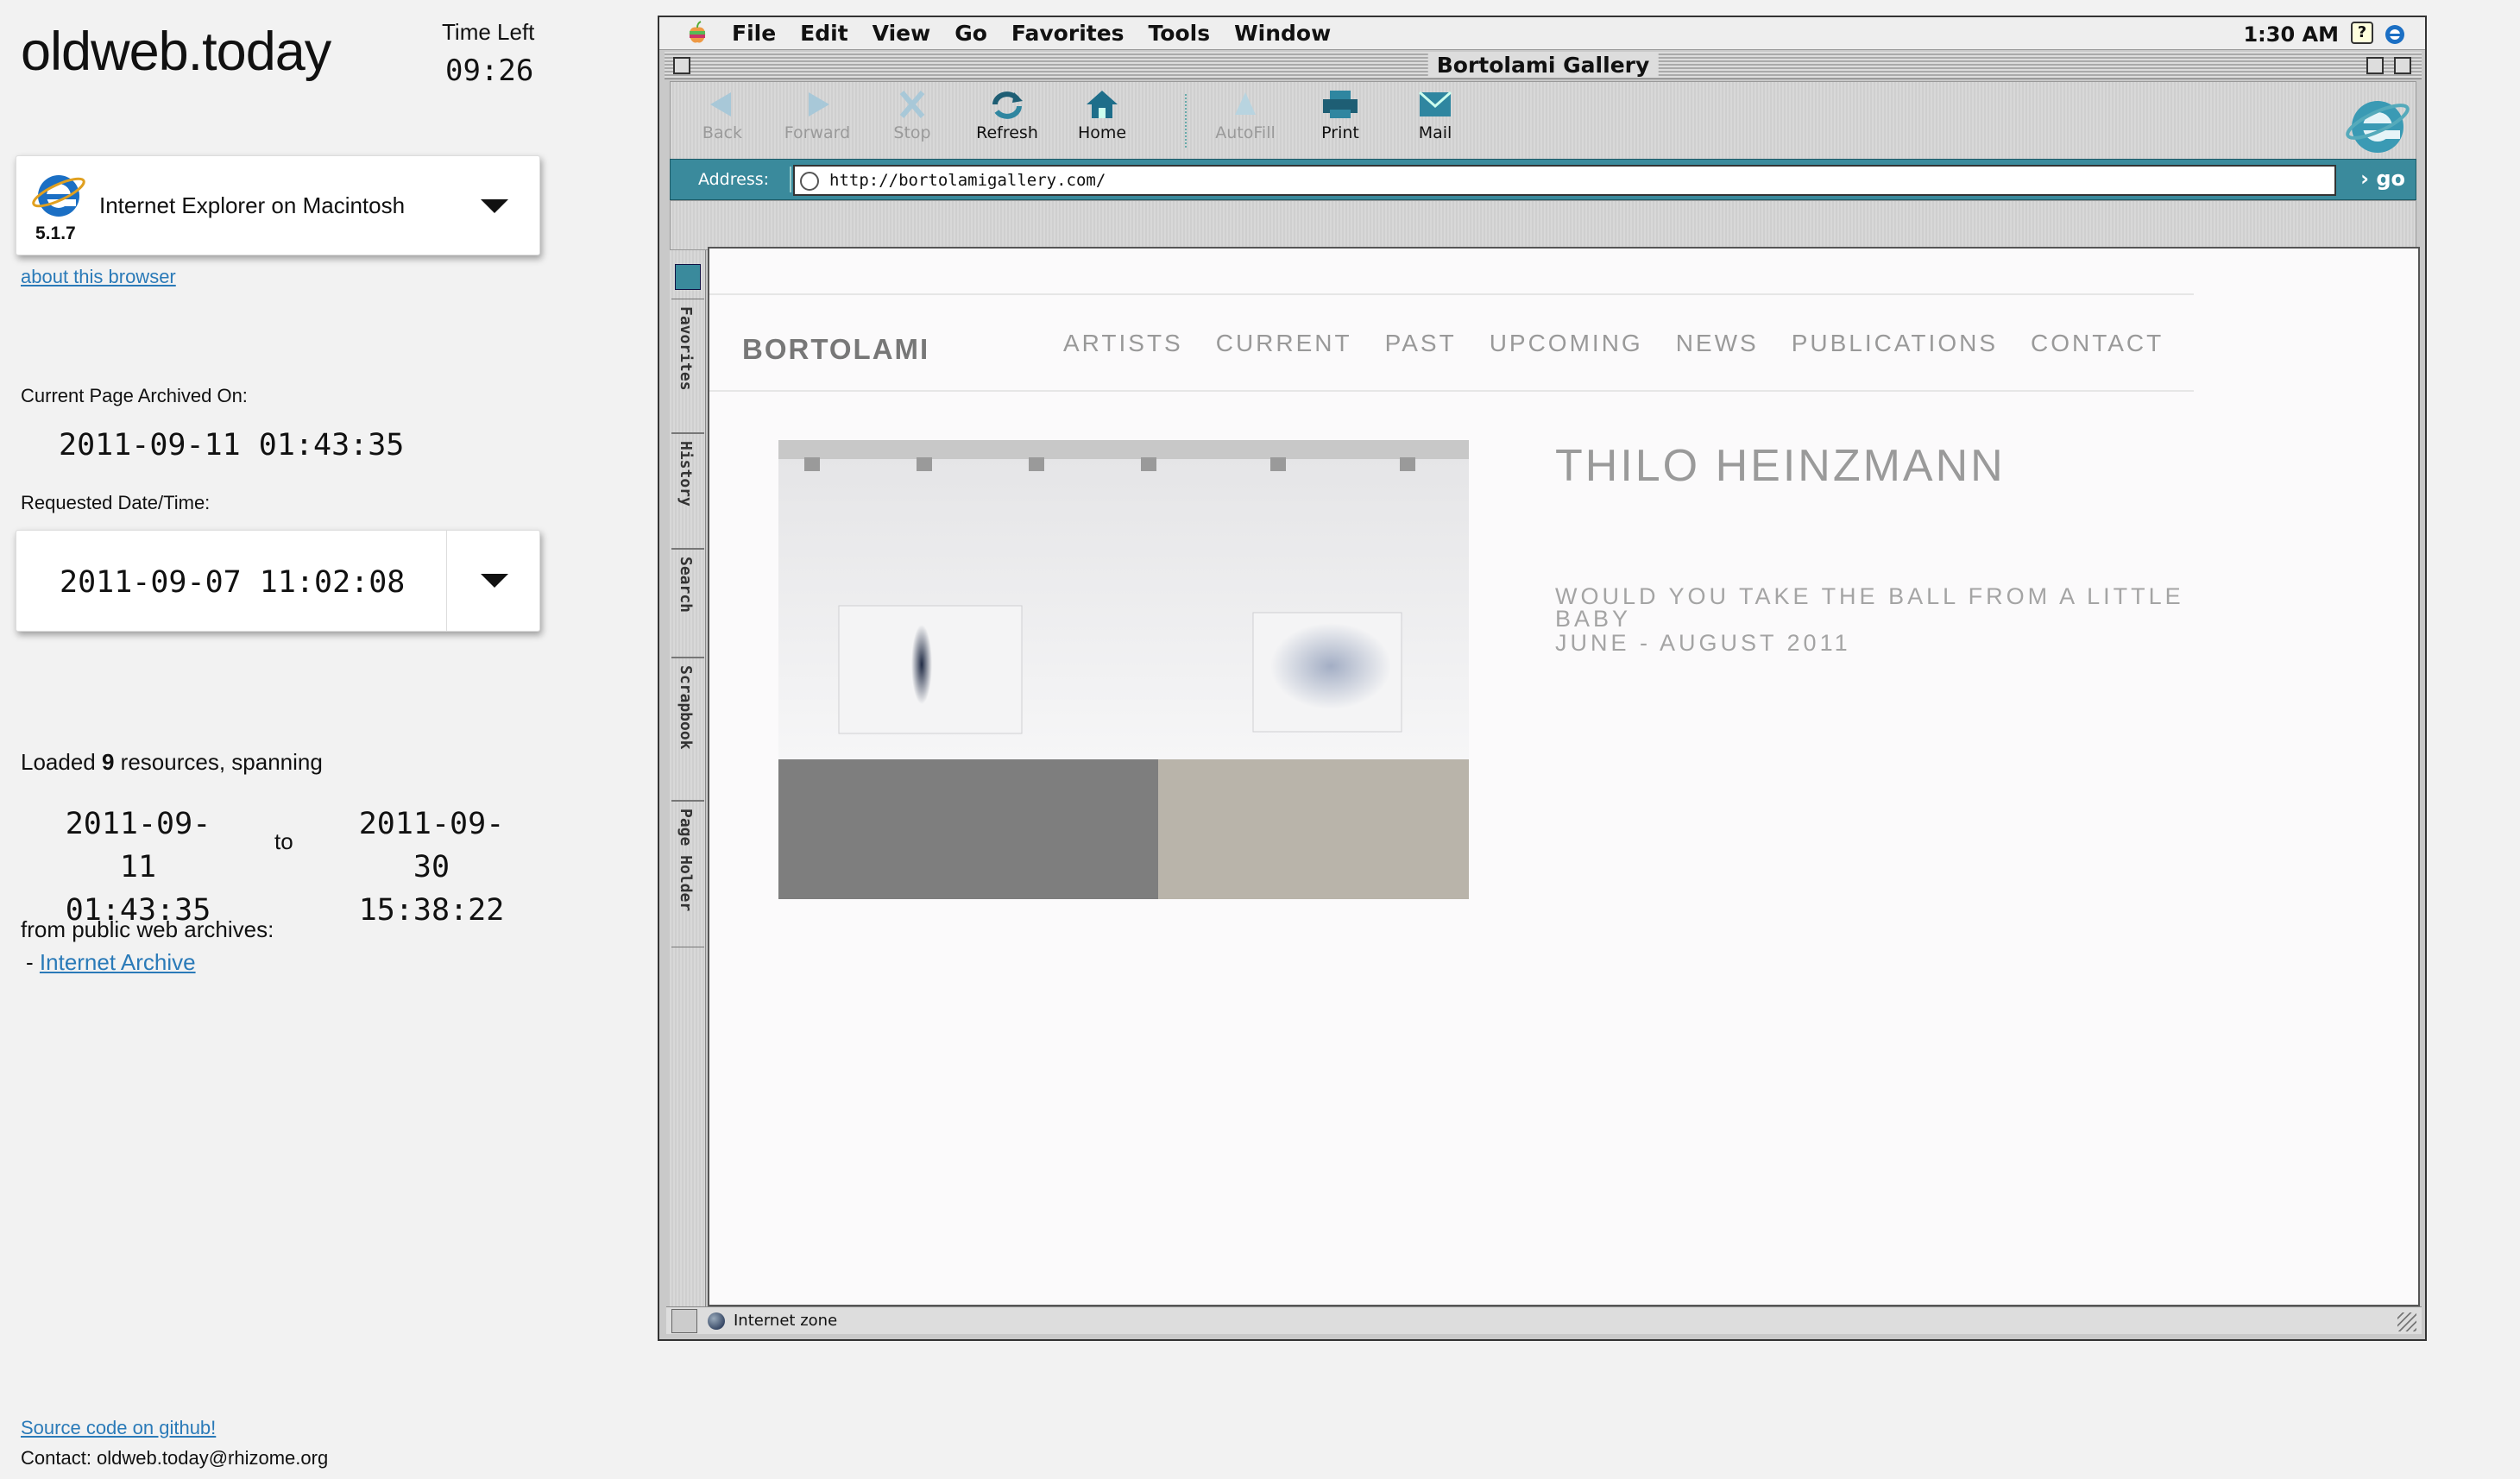 The height and width of the screenshot is (1479, 2520). I want to click on explorer-tab-scrapbook: Scrapbook, so click(688, 729).